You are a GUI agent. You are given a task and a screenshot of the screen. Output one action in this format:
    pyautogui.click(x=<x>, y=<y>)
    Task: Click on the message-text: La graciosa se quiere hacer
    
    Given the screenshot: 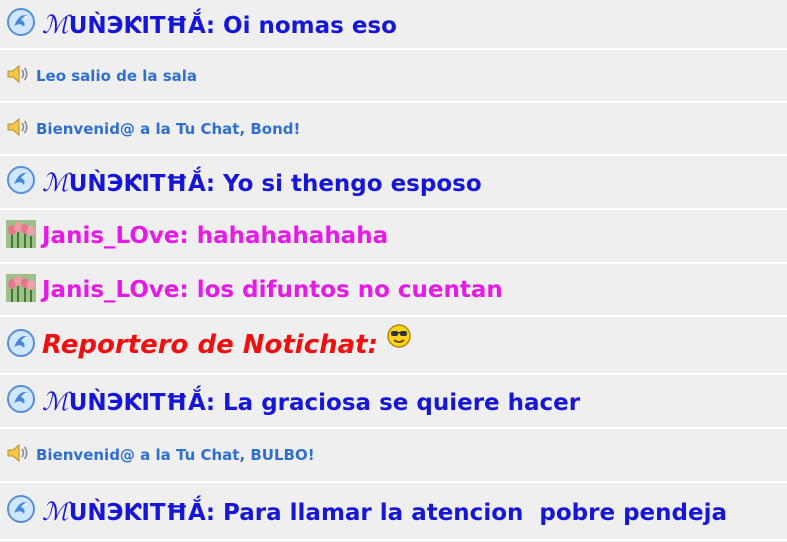 What is the action you would take?
    pyautogui.click(x=402, y=402)
    